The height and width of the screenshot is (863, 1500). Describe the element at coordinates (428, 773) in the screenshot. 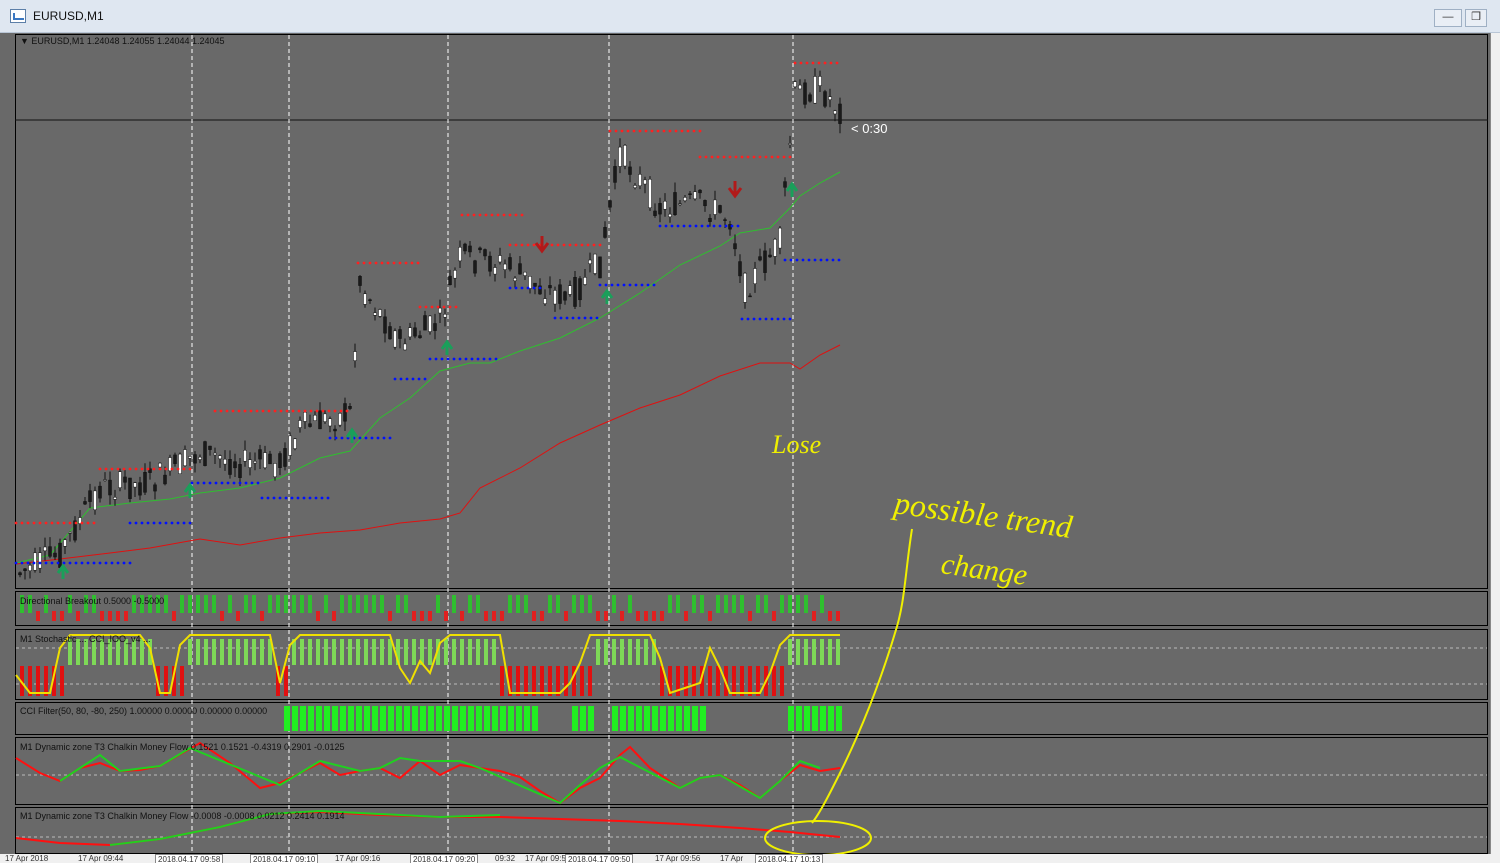

I see `chaikin1-red` at that location.